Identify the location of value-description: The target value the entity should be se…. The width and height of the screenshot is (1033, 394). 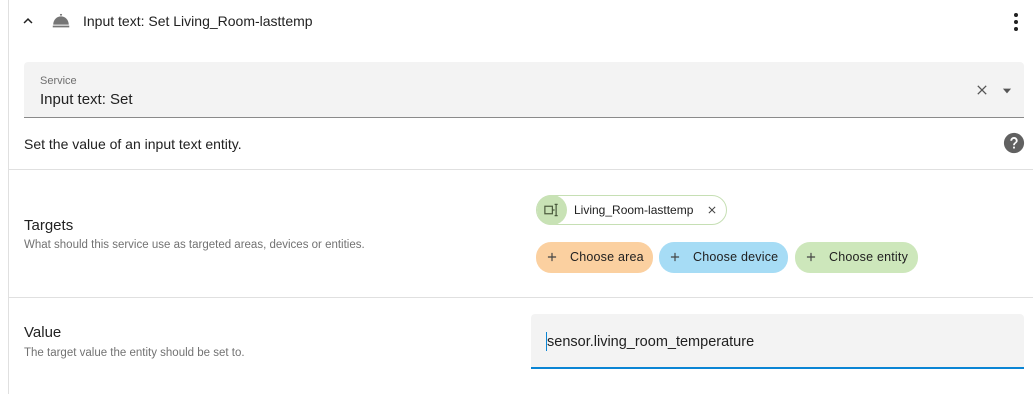
(134, 353).